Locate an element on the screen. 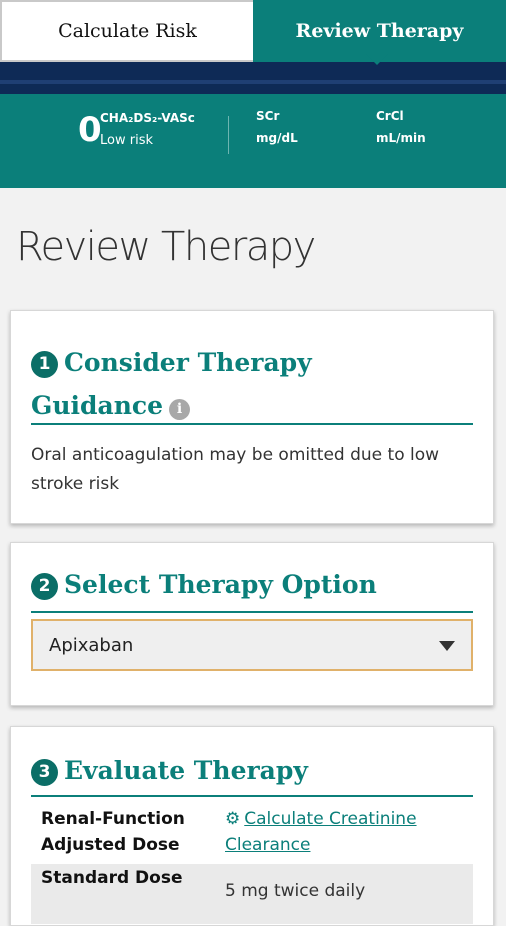  header-band-stripe is located at coordinates (253, 82).